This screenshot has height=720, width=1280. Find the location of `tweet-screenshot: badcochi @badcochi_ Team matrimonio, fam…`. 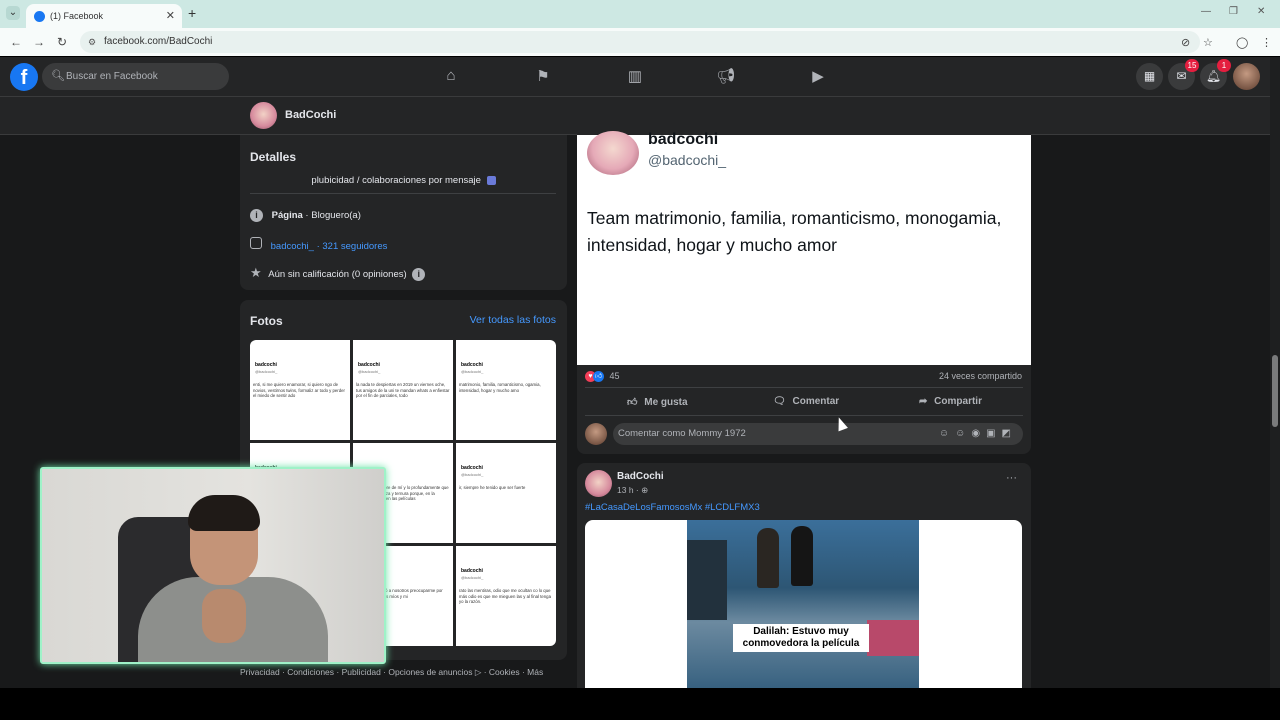

tweet-screenshot: badcochi @badcochi_ Team matrimonio, fam… is located at coordinates (804, 248).